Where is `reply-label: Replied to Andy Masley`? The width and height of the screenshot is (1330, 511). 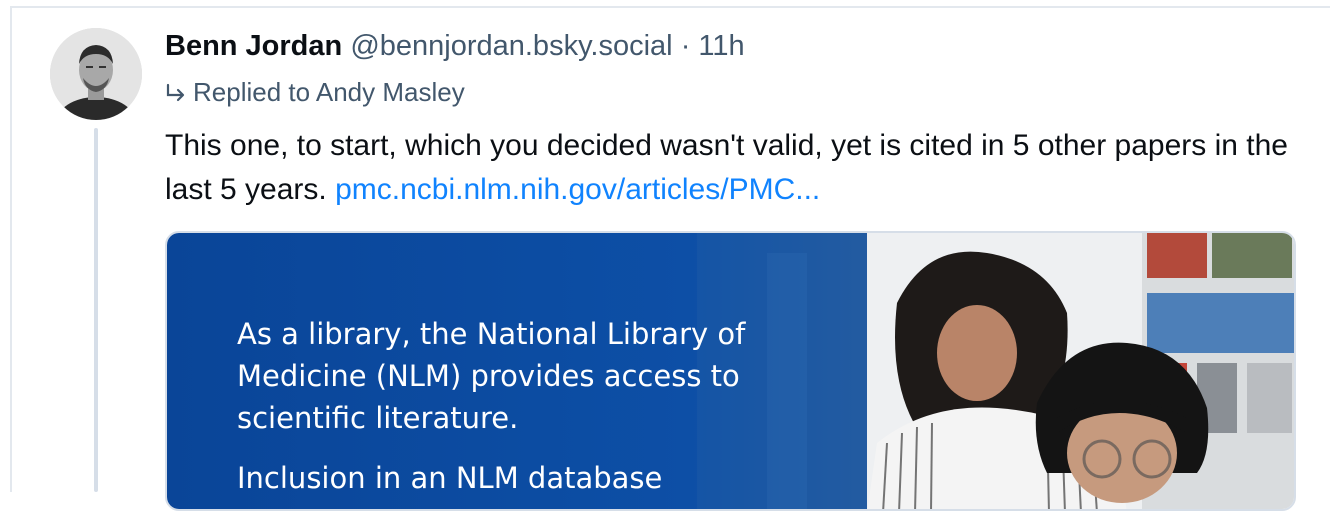
reply-label: Replied to Andy Masley is located at coordinates (329, 92).